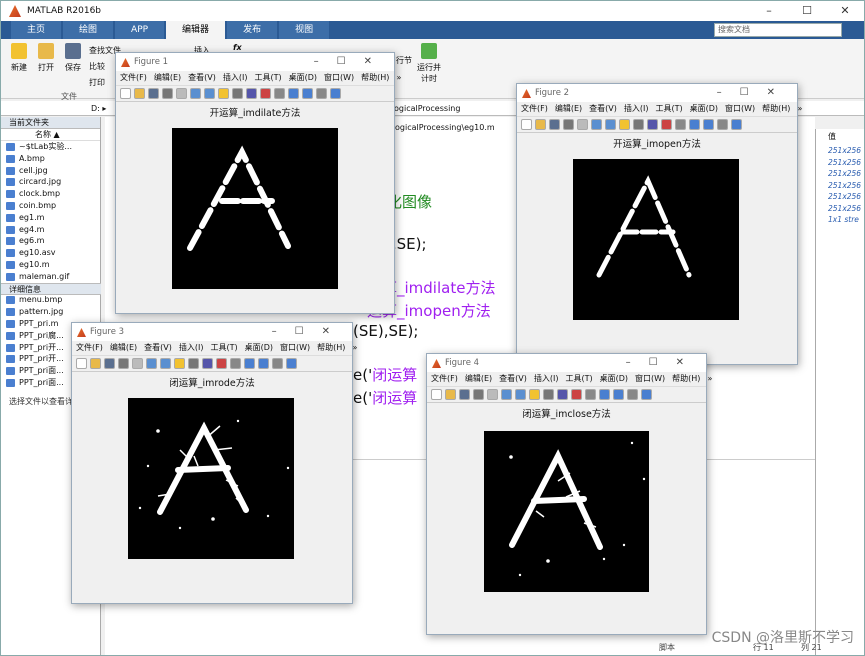  What do you see at coordinates (252, 30) in the screenshot?
I see `tab-publish: 发布` at bounding box center [252, 30].